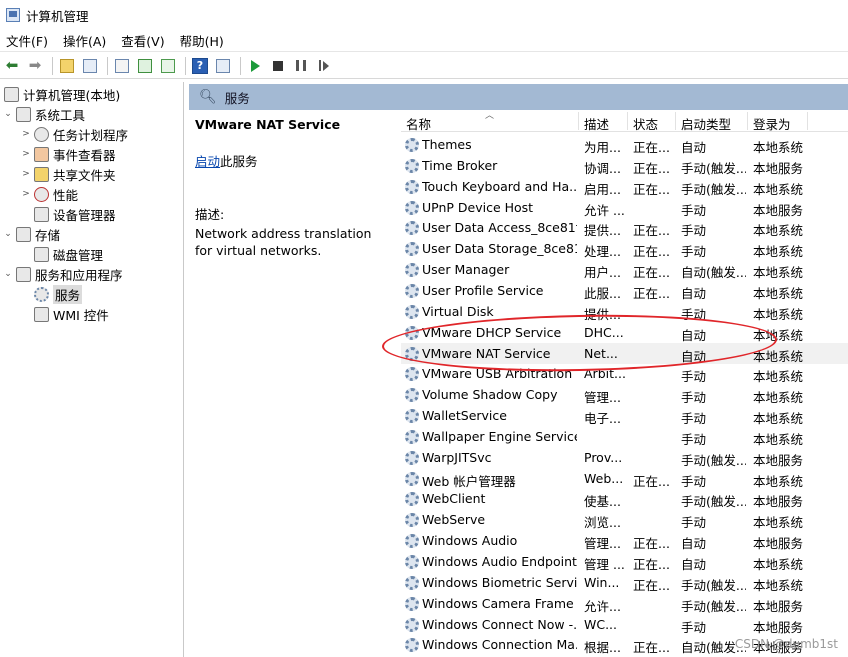 The width and height of the screenshot is (848, 657). I want to click on start-service-line: 启动此服务, so click(289, 160).